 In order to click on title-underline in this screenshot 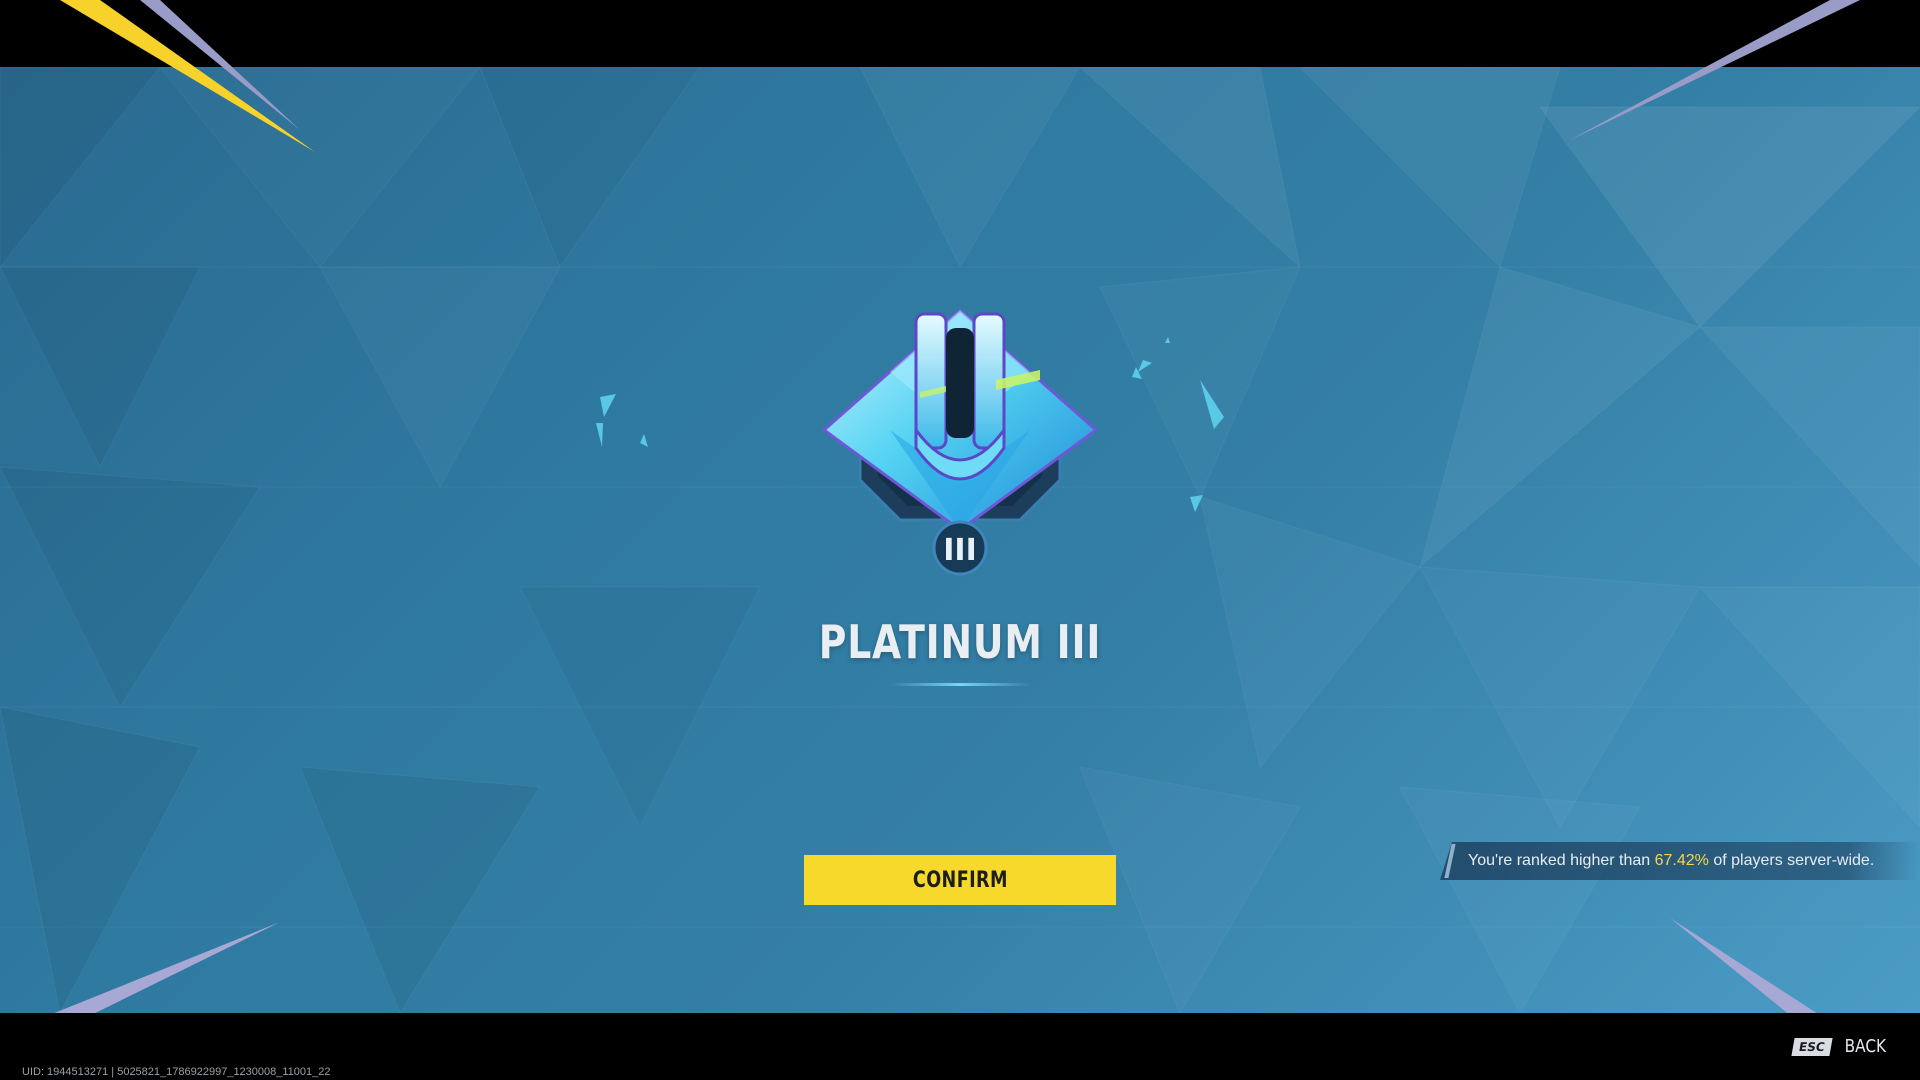, I will do `click(960, 684)`.